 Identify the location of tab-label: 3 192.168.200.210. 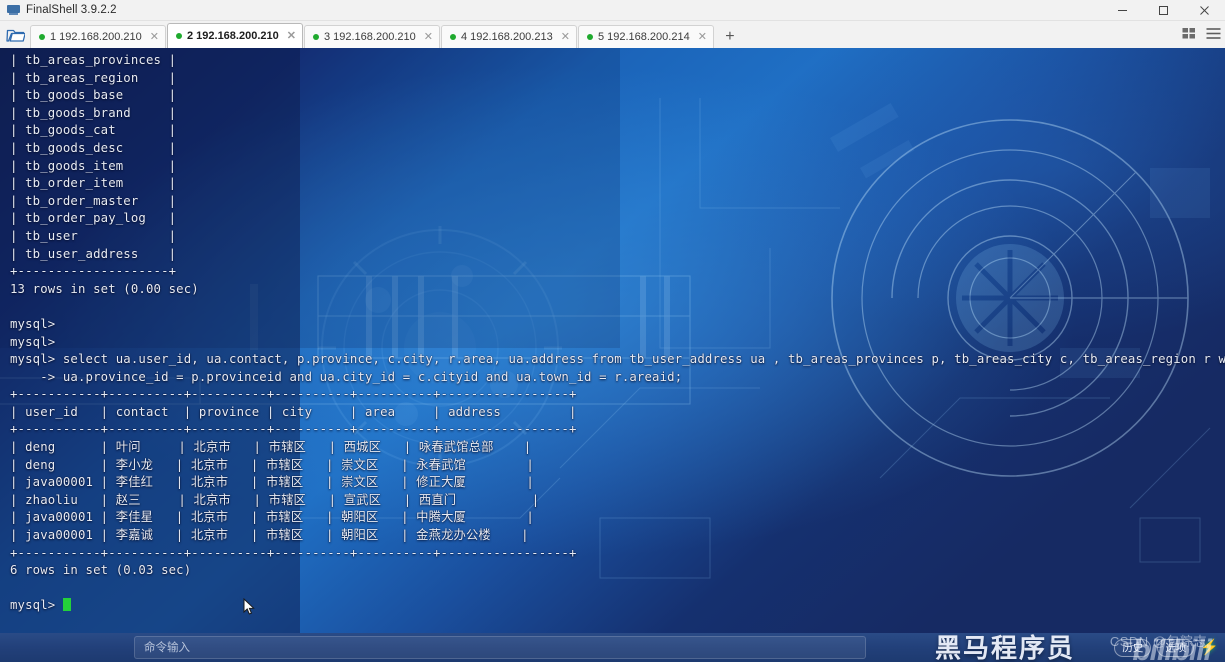
(369, 37).